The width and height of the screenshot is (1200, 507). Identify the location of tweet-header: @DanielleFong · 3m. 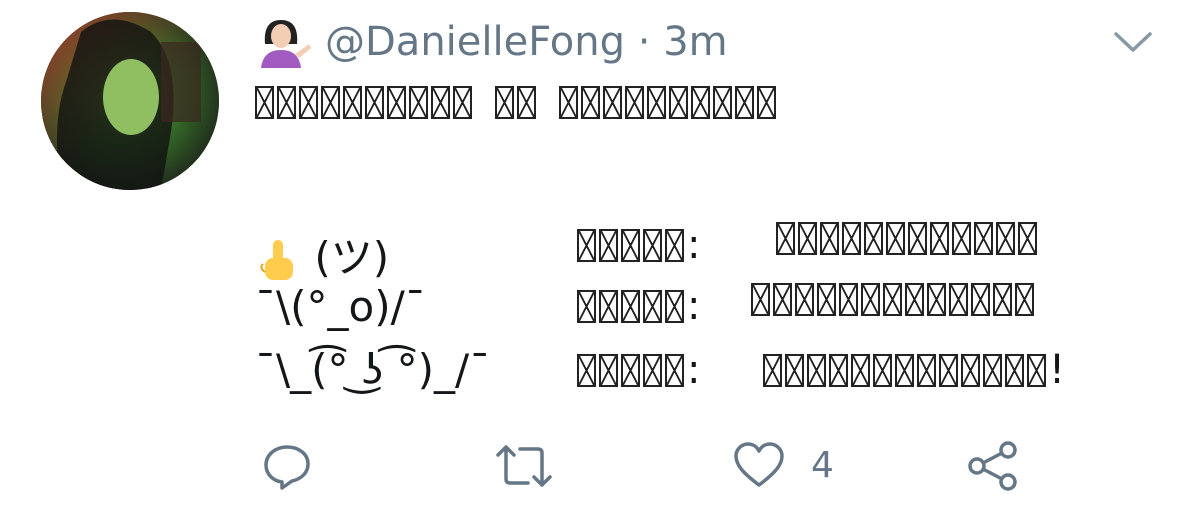
(491, 42).